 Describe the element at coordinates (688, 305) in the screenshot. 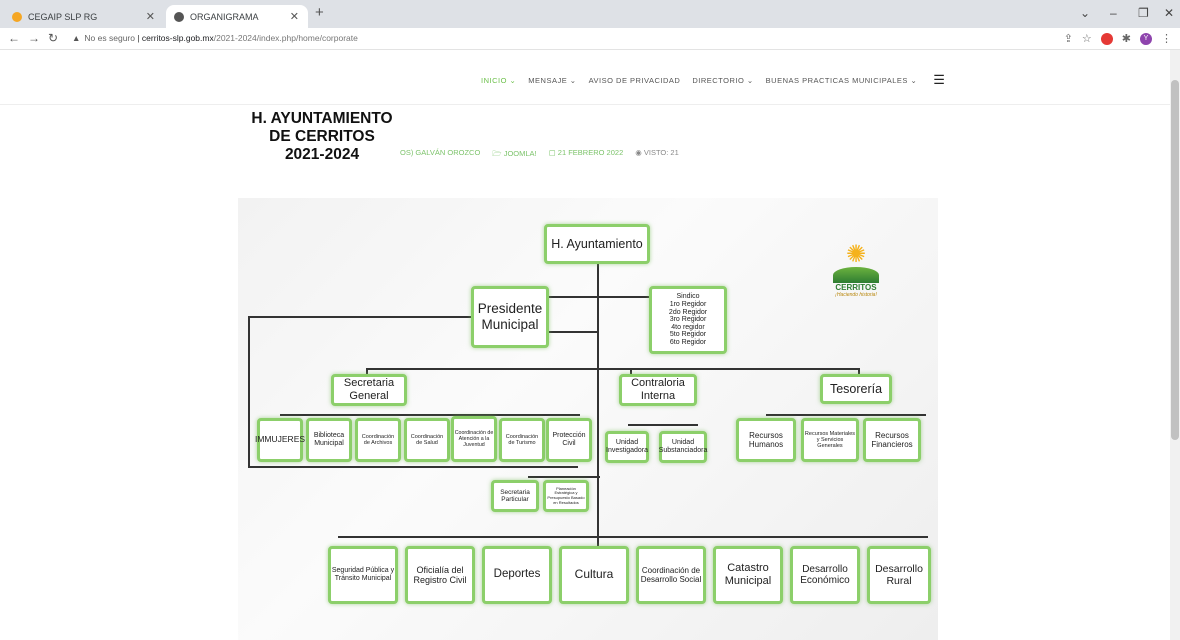

I see `cabildo-item: 1ro Regidor` at that location.